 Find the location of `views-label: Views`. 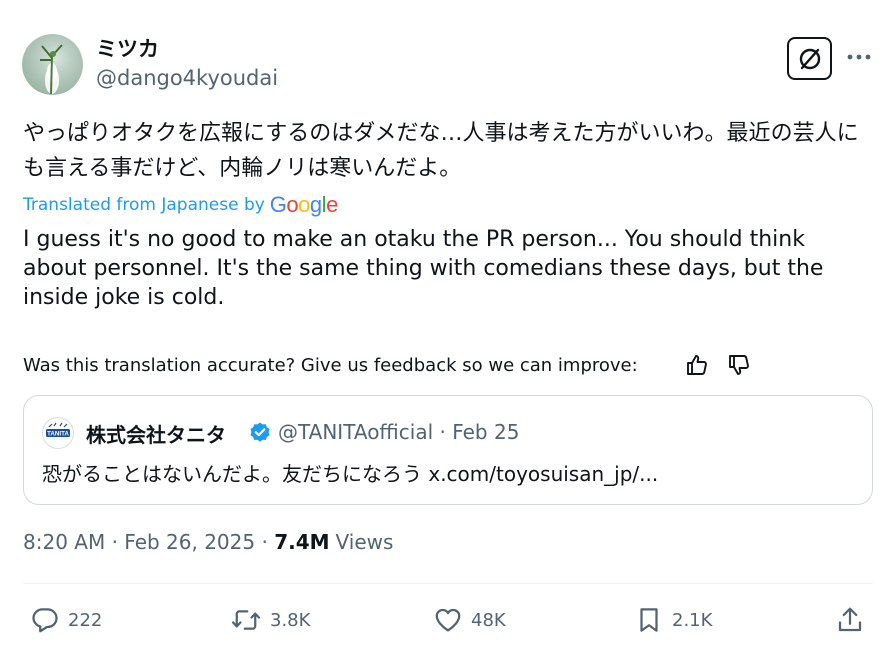

views-label: Views is located at coordinates (364, 542).